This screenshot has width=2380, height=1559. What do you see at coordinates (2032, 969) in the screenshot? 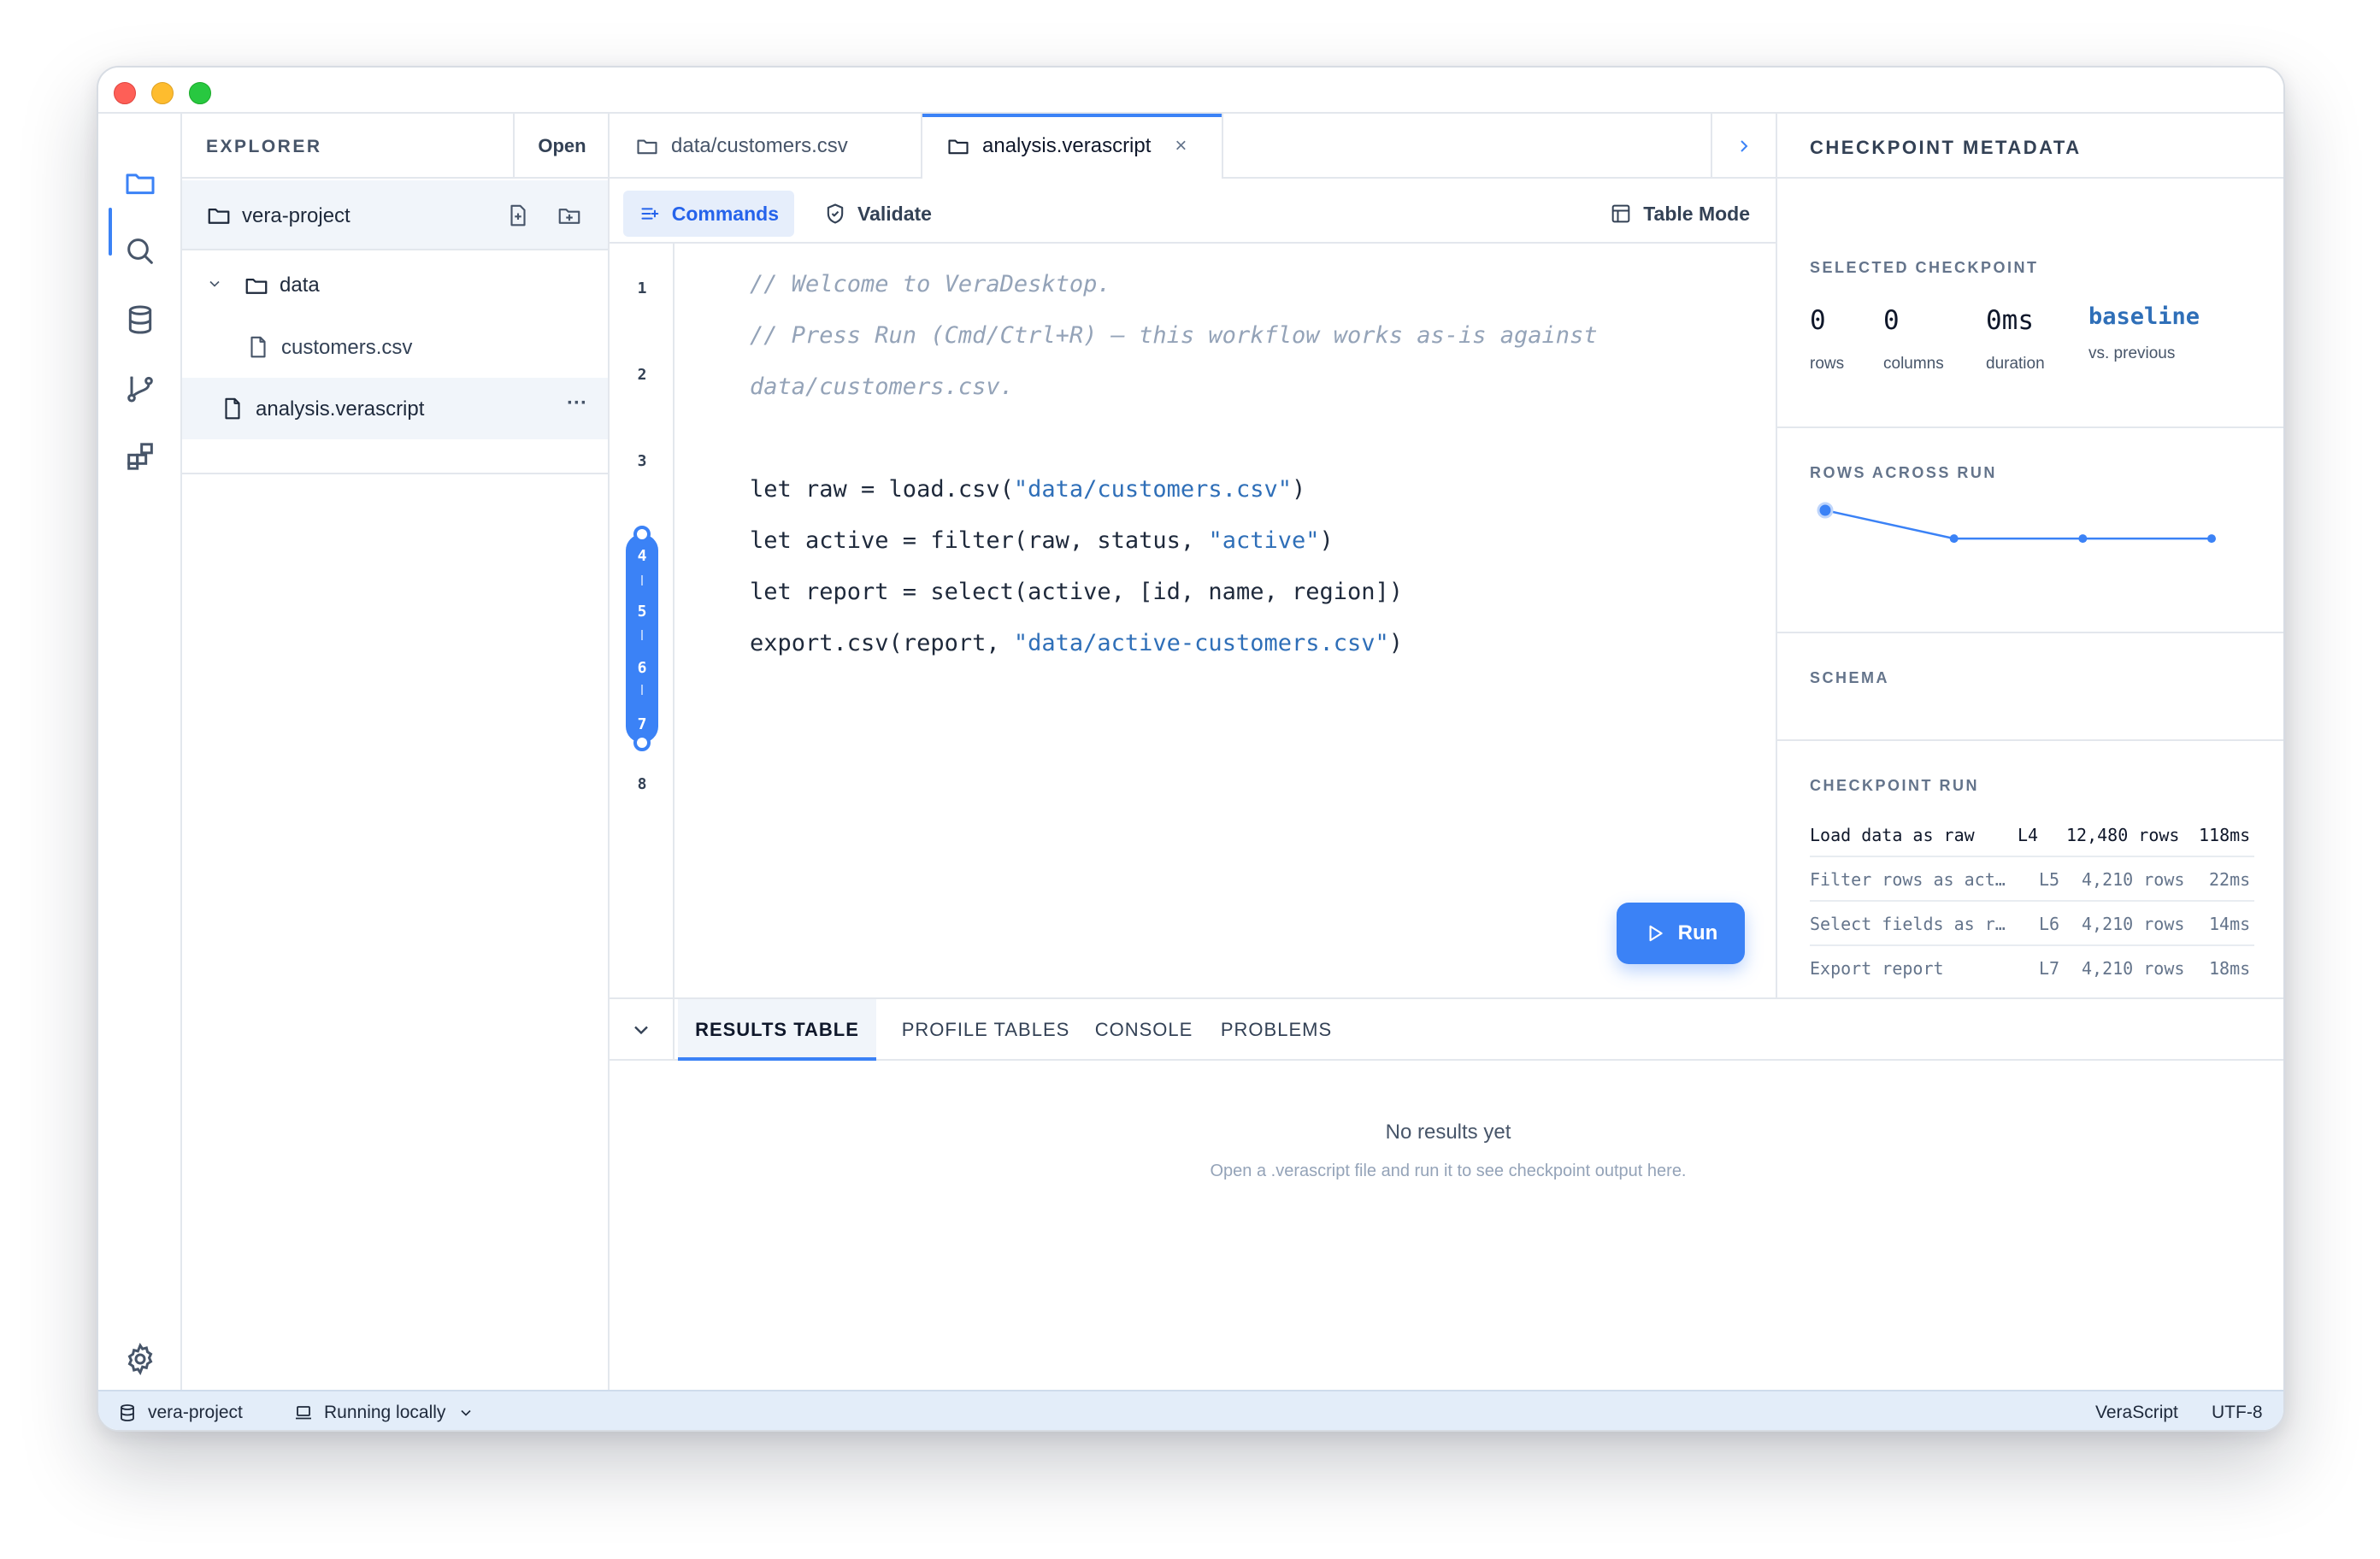
I see `checkpoint-row: Export report L7 4,210 rows 18ms` at bounding box center [2032, 969].